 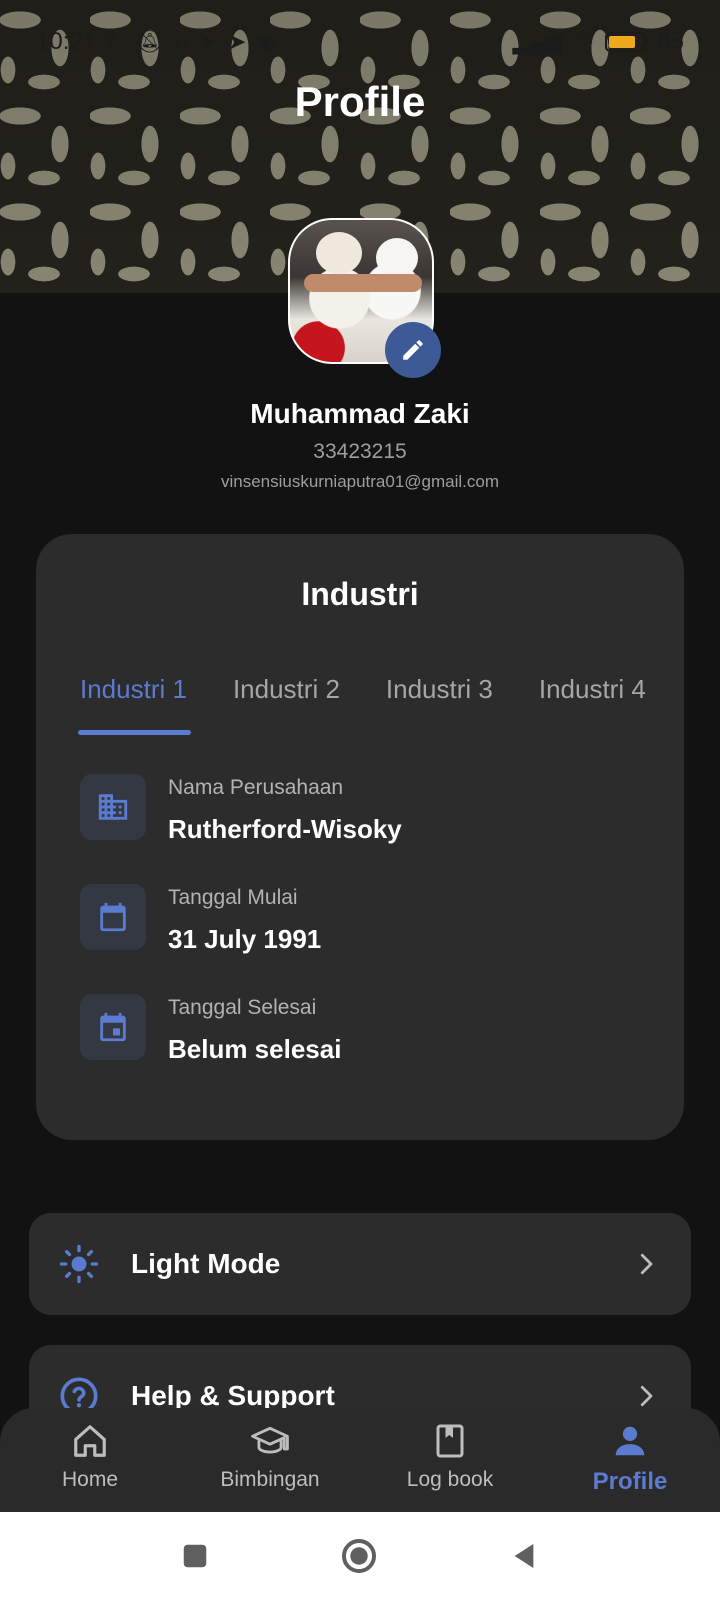 What do you see at coordinates (360, 42) in the screenshot?
I see `status-bar: 10:21 ☾ 🔕︎ ∩ ➤ ➤ ◉ · ▂▄▆ ◠ 85` at bounding box center [360, 42].